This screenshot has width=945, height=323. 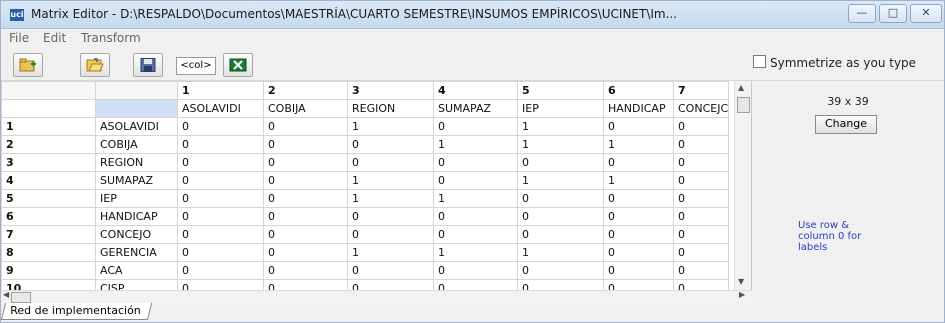 I want to click on row-label-cell: REGION, so click(x=136, y=162).